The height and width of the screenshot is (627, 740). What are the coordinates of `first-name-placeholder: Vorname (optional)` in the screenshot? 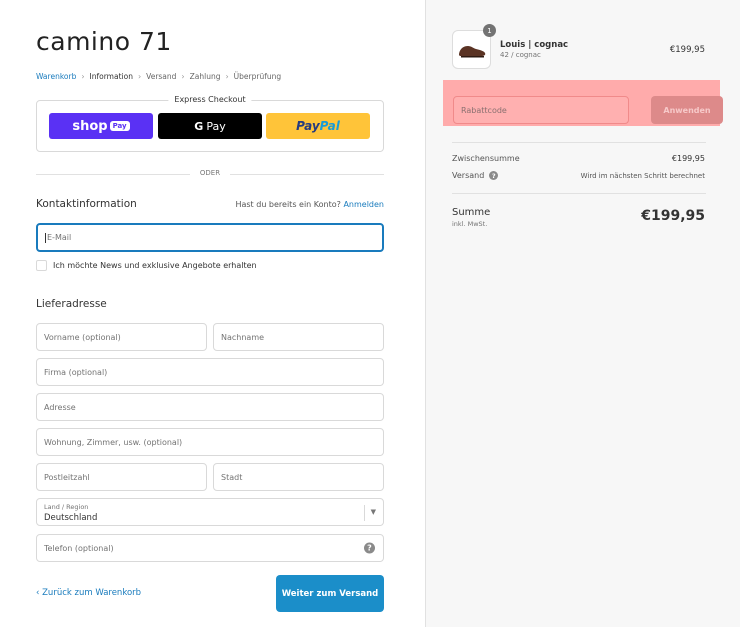 It's located at (82, 337).